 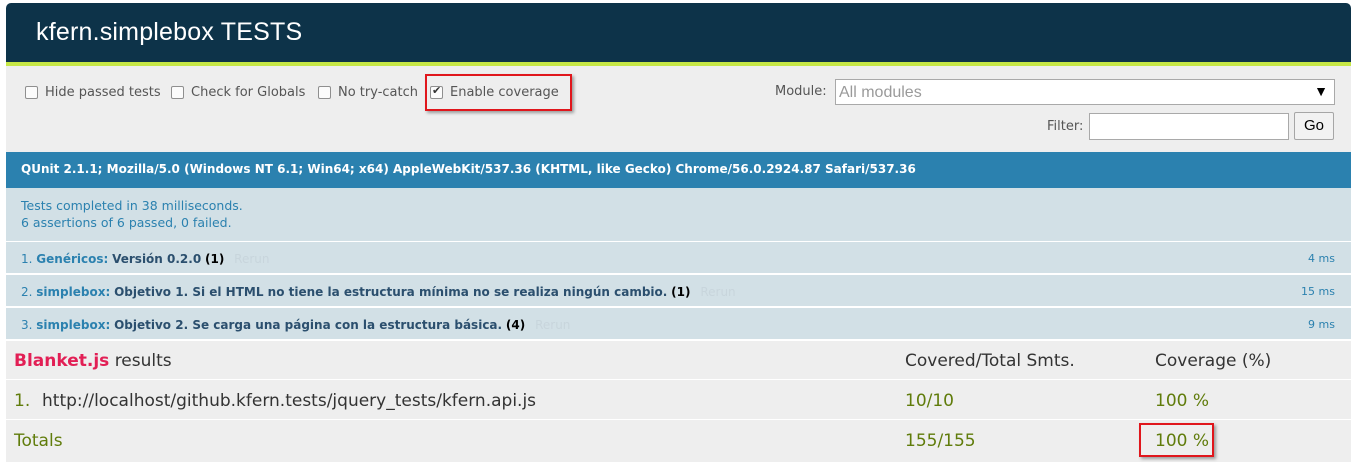 I want to click on file-covered: 10/10, so click(x=929, y=401).